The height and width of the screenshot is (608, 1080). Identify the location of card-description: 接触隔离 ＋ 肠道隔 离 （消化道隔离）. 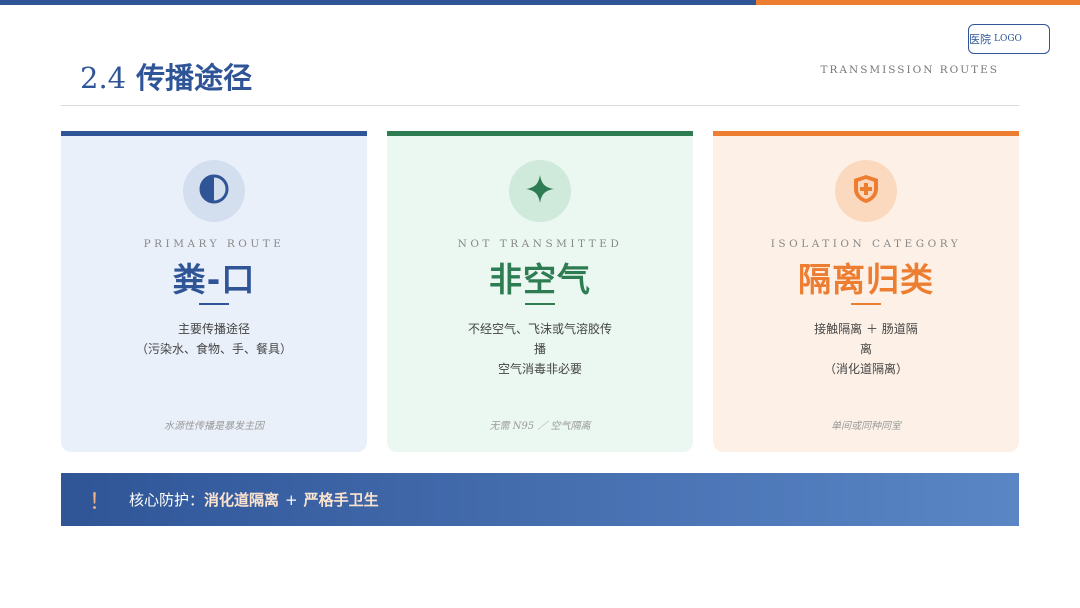
(866, 349).